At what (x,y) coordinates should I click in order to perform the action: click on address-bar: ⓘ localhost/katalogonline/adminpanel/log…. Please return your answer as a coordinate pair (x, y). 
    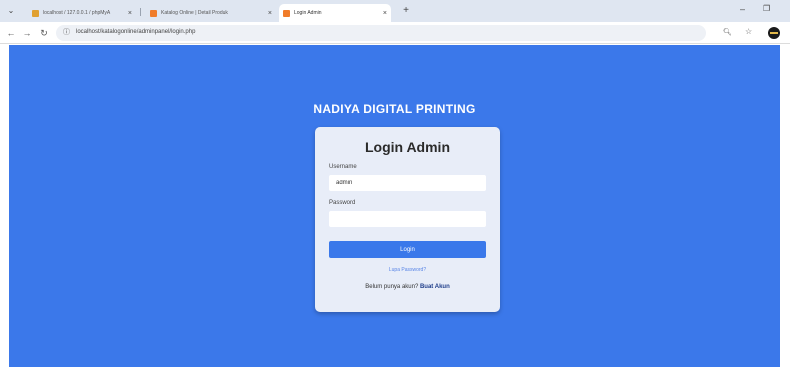
    Looking at the image, I should click on (381, 33).